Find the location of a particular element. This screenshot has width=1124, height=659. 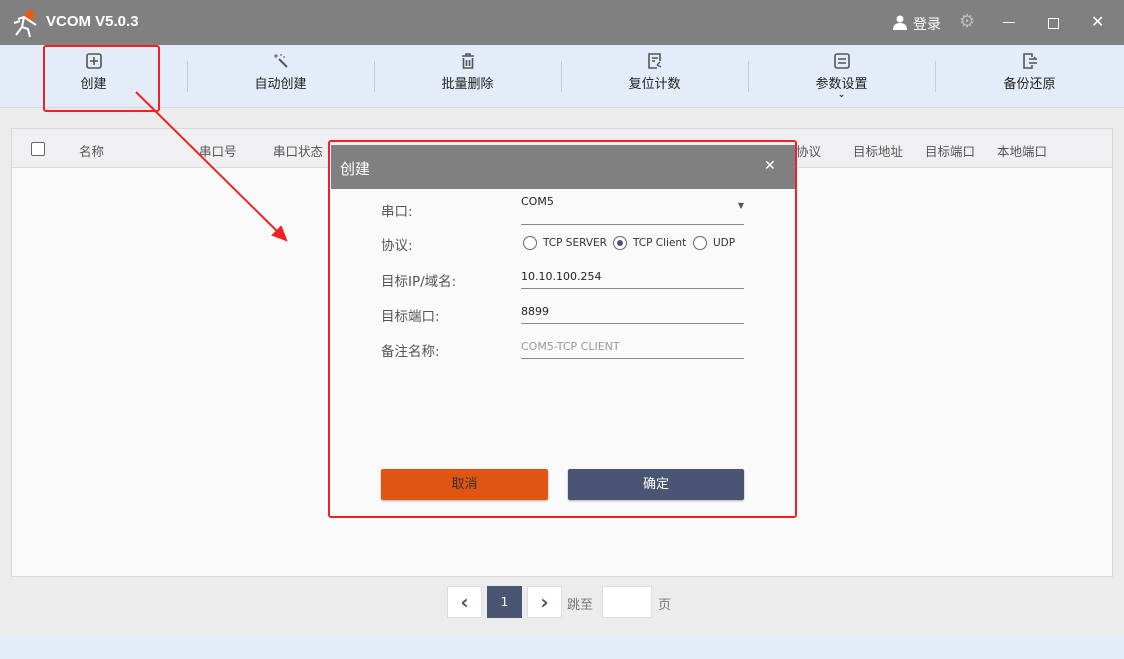

backup-restore-label: 备份还原 is located at coordinates (1029, 84).